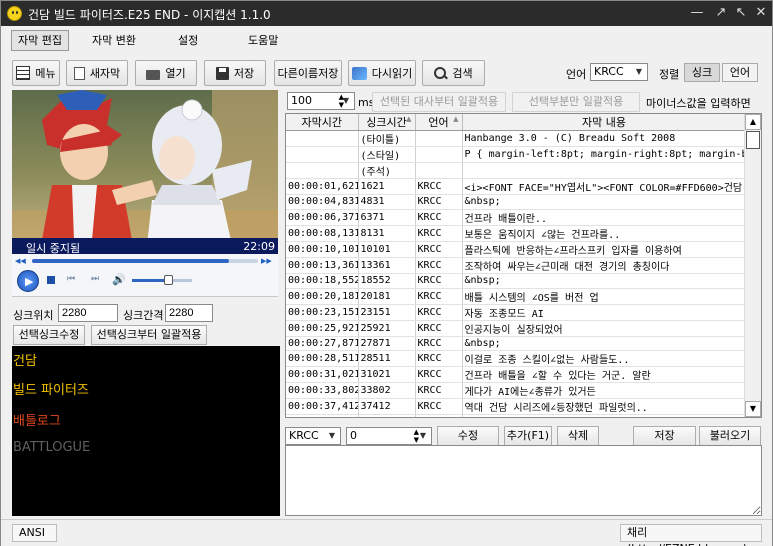 The width and height of the screenshot is (773, 546). I want to click on search-button: 검색, so click(453, 73).